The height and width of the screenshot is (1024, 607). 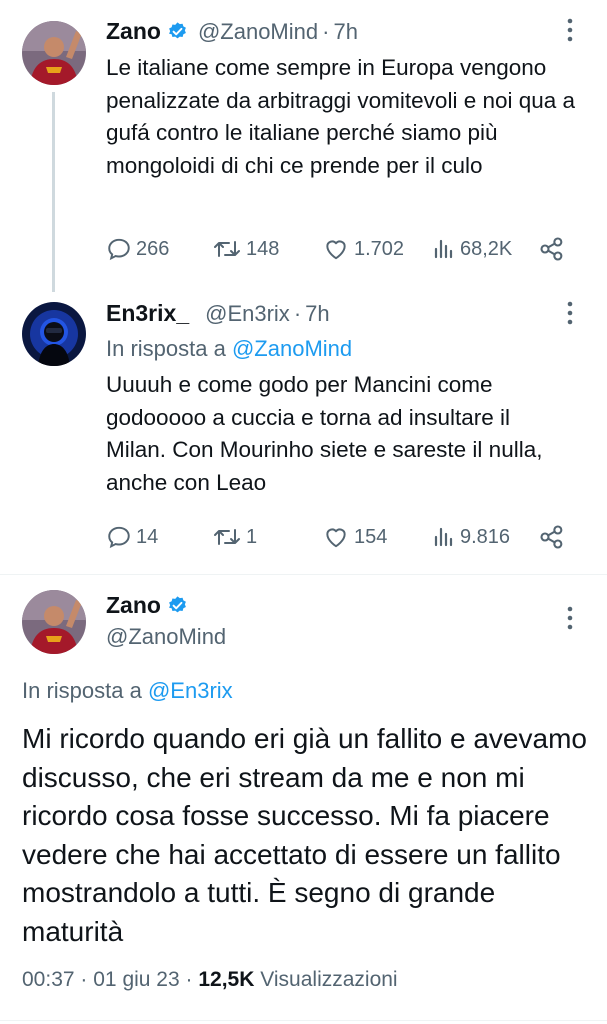 I want to click on tweet-date: 01 giu 23, so click(x=136, y=979).